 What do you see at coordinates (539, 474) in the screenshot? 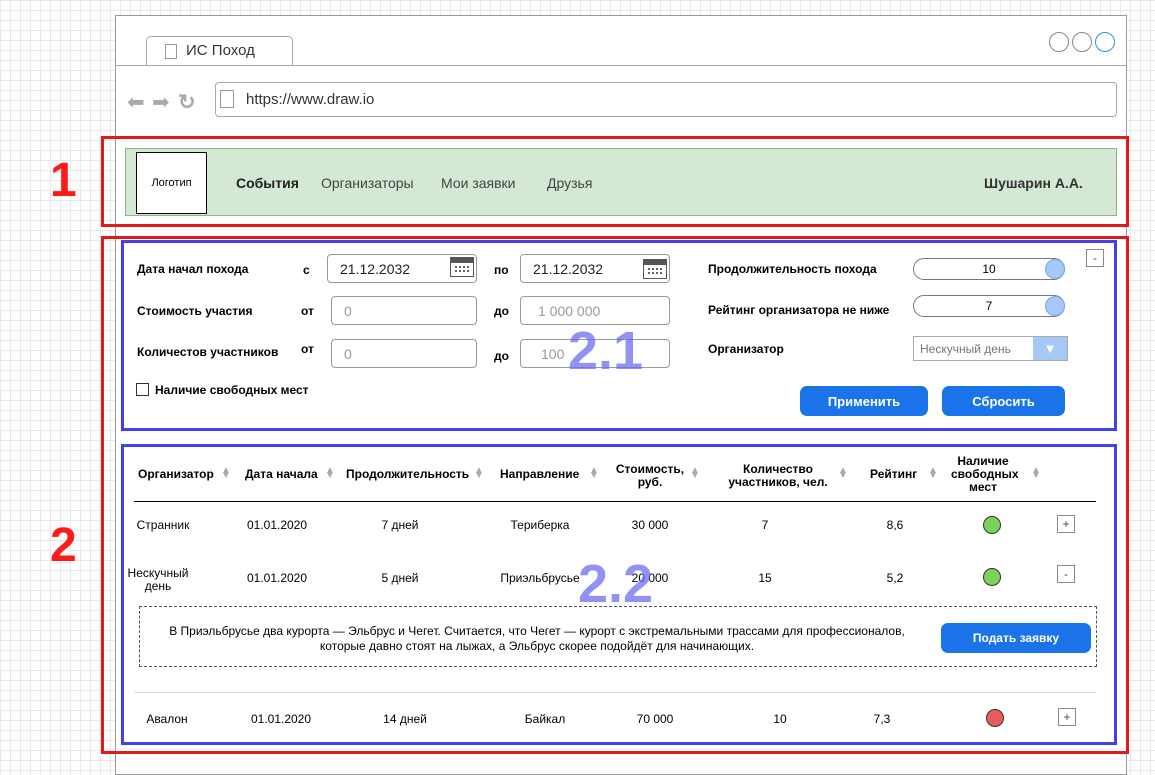
I see `column-header-direction: Направление` at bounding box center [539, 474].